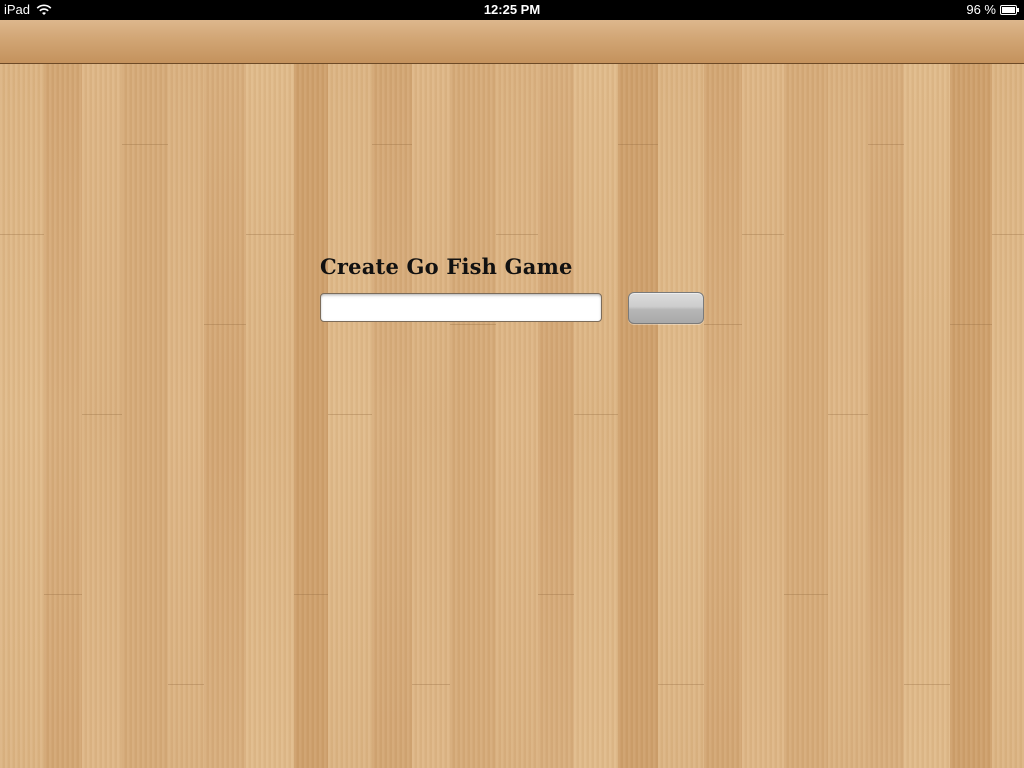 This screenshot has height=768, width=1024. Describe the element at coordinates (512, 42) in the screenshot. I see `navigation-bar` at that location.